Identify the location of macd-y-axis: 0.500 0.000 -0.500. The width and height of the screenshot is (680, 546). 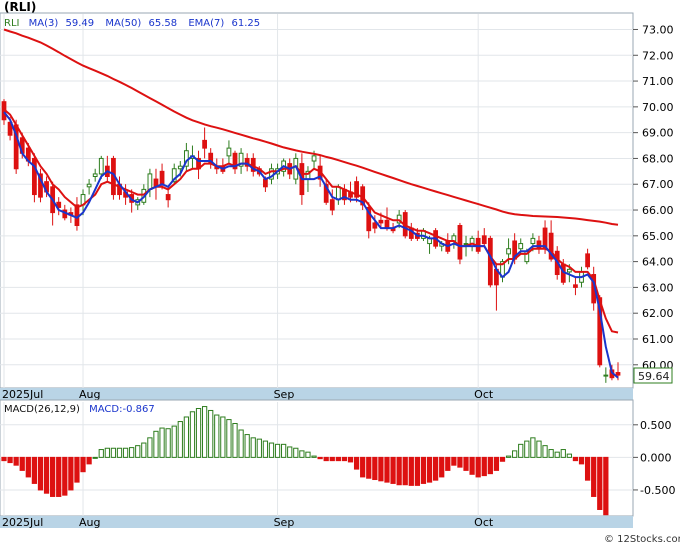
(654, 458).